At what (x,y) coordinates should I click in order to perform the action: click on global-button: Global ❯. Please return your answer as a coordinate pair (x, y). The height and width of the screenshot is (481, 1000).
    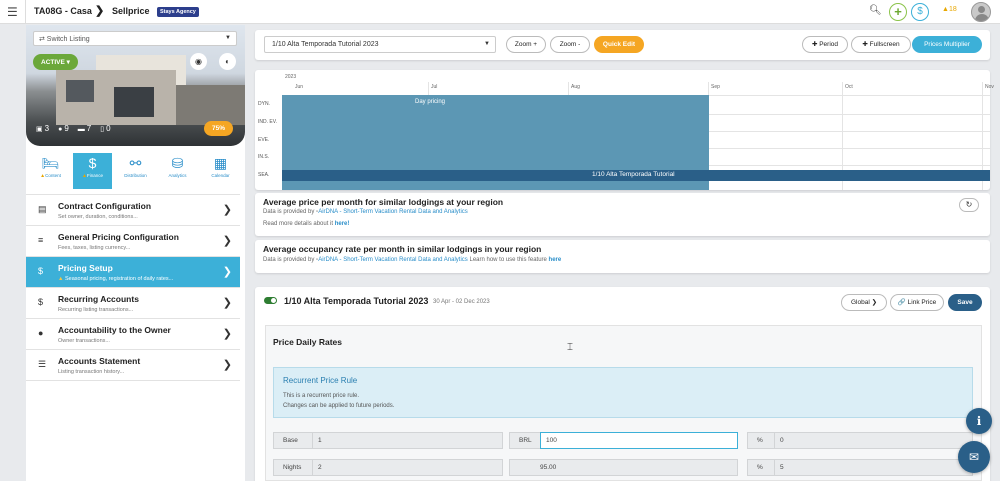
    Looking at the image, I should click on (864, 302).